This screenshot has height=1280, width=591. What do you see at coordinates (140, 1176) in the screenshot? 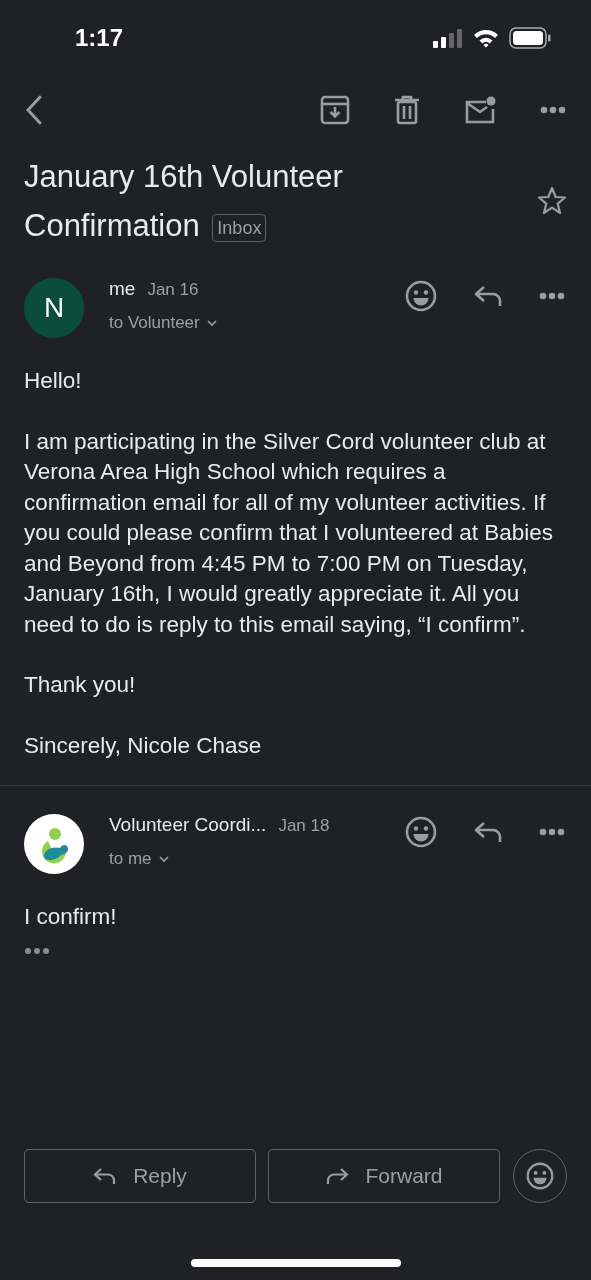
I see `reply-button: Reply` at bounding box center [140, 1176].